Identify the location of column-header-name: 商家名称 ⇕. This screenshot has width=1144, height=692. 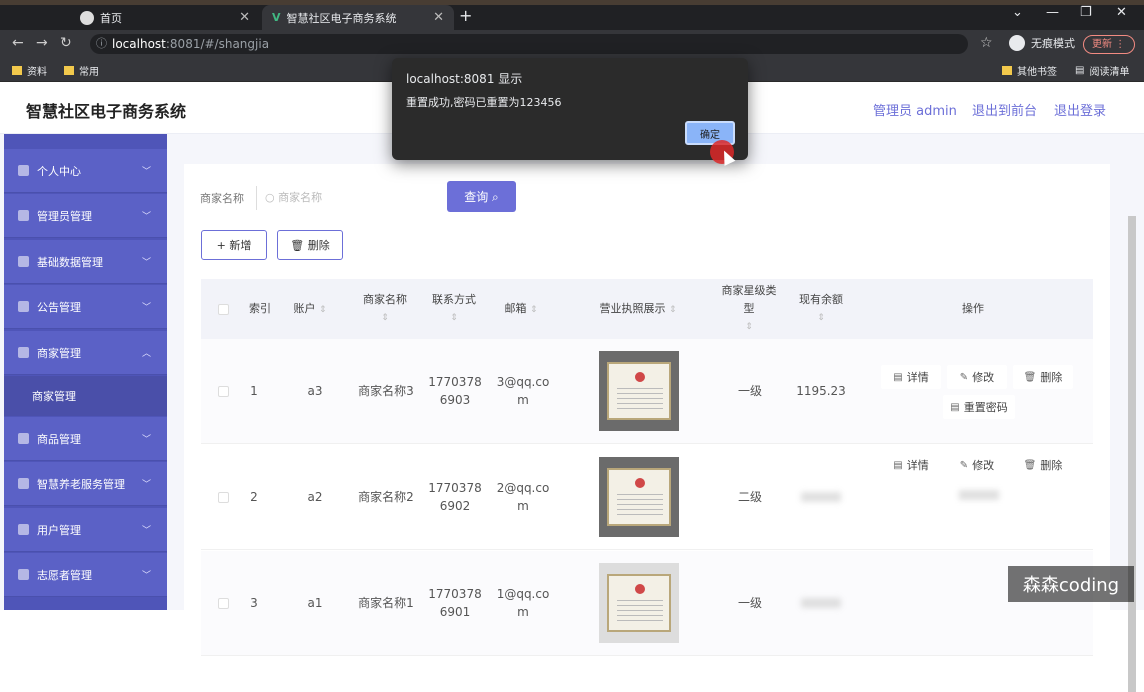
(385, 309).